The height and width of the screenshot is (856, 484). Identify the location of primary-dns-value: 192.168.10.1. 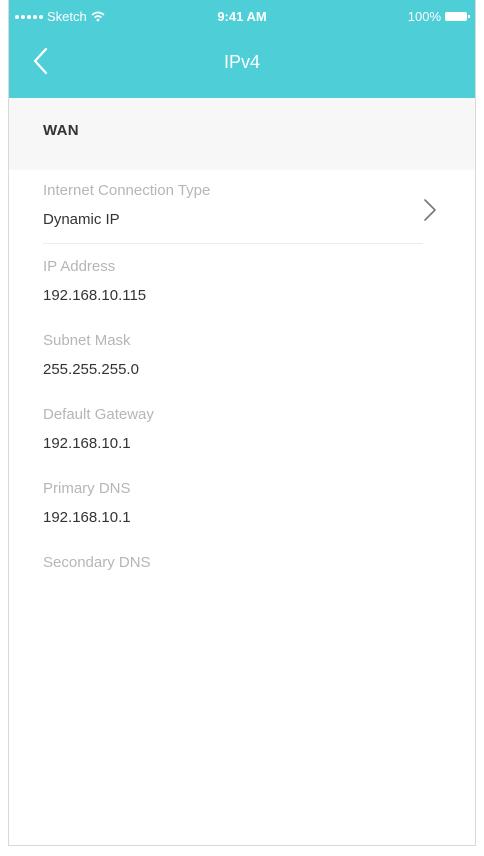
(87, 517).